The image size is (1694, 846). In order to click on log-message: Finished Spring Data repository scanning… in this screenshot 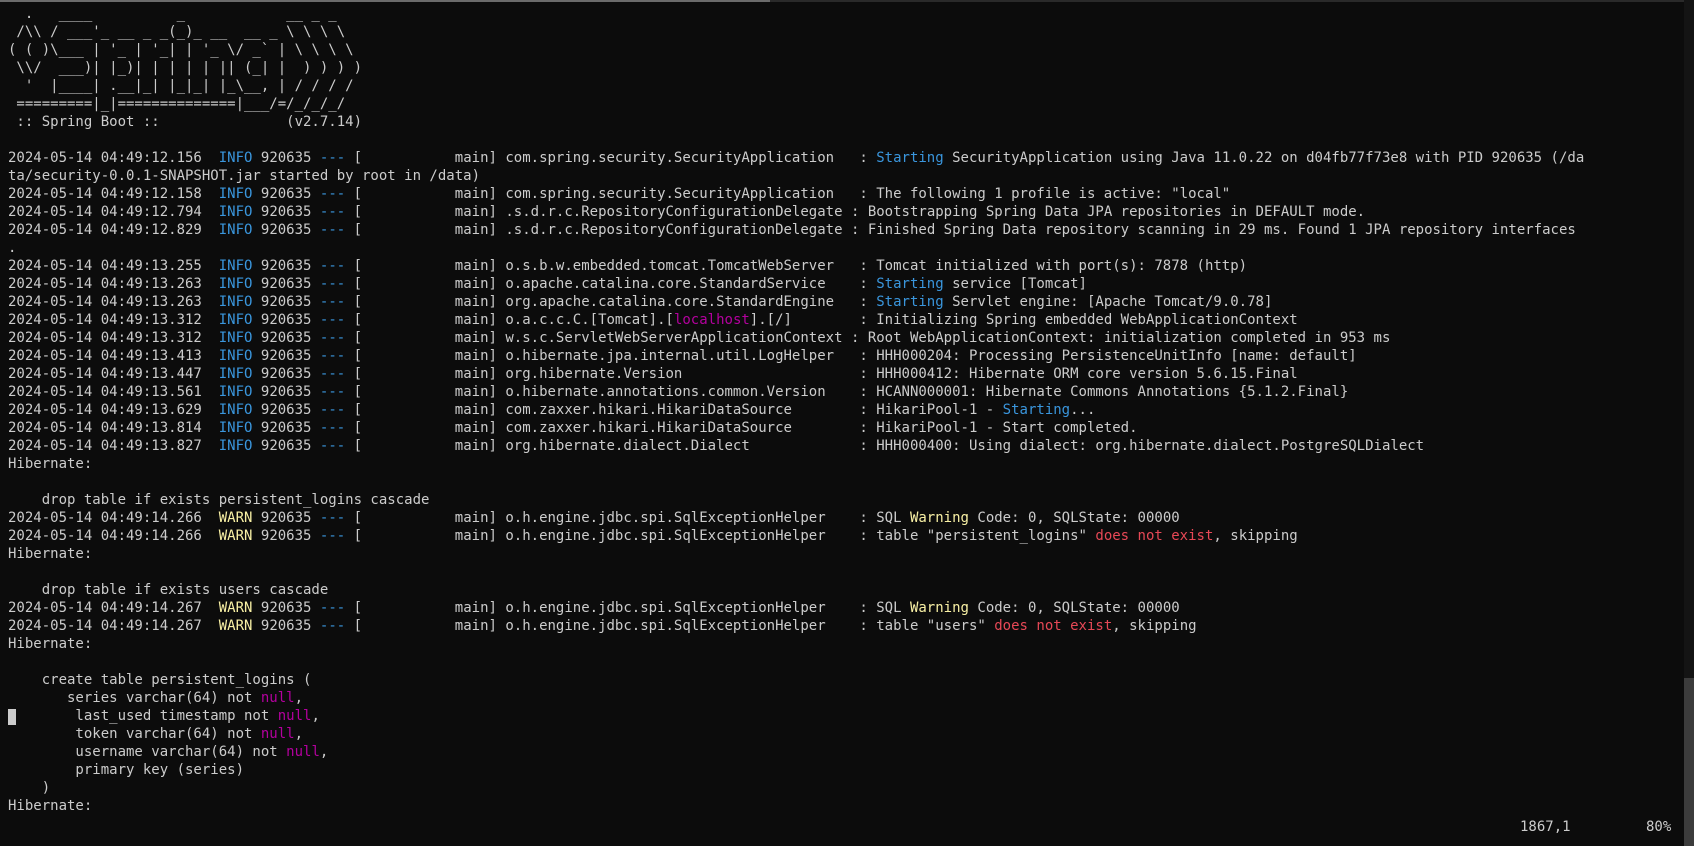, I will do `click(1221, 230)`.